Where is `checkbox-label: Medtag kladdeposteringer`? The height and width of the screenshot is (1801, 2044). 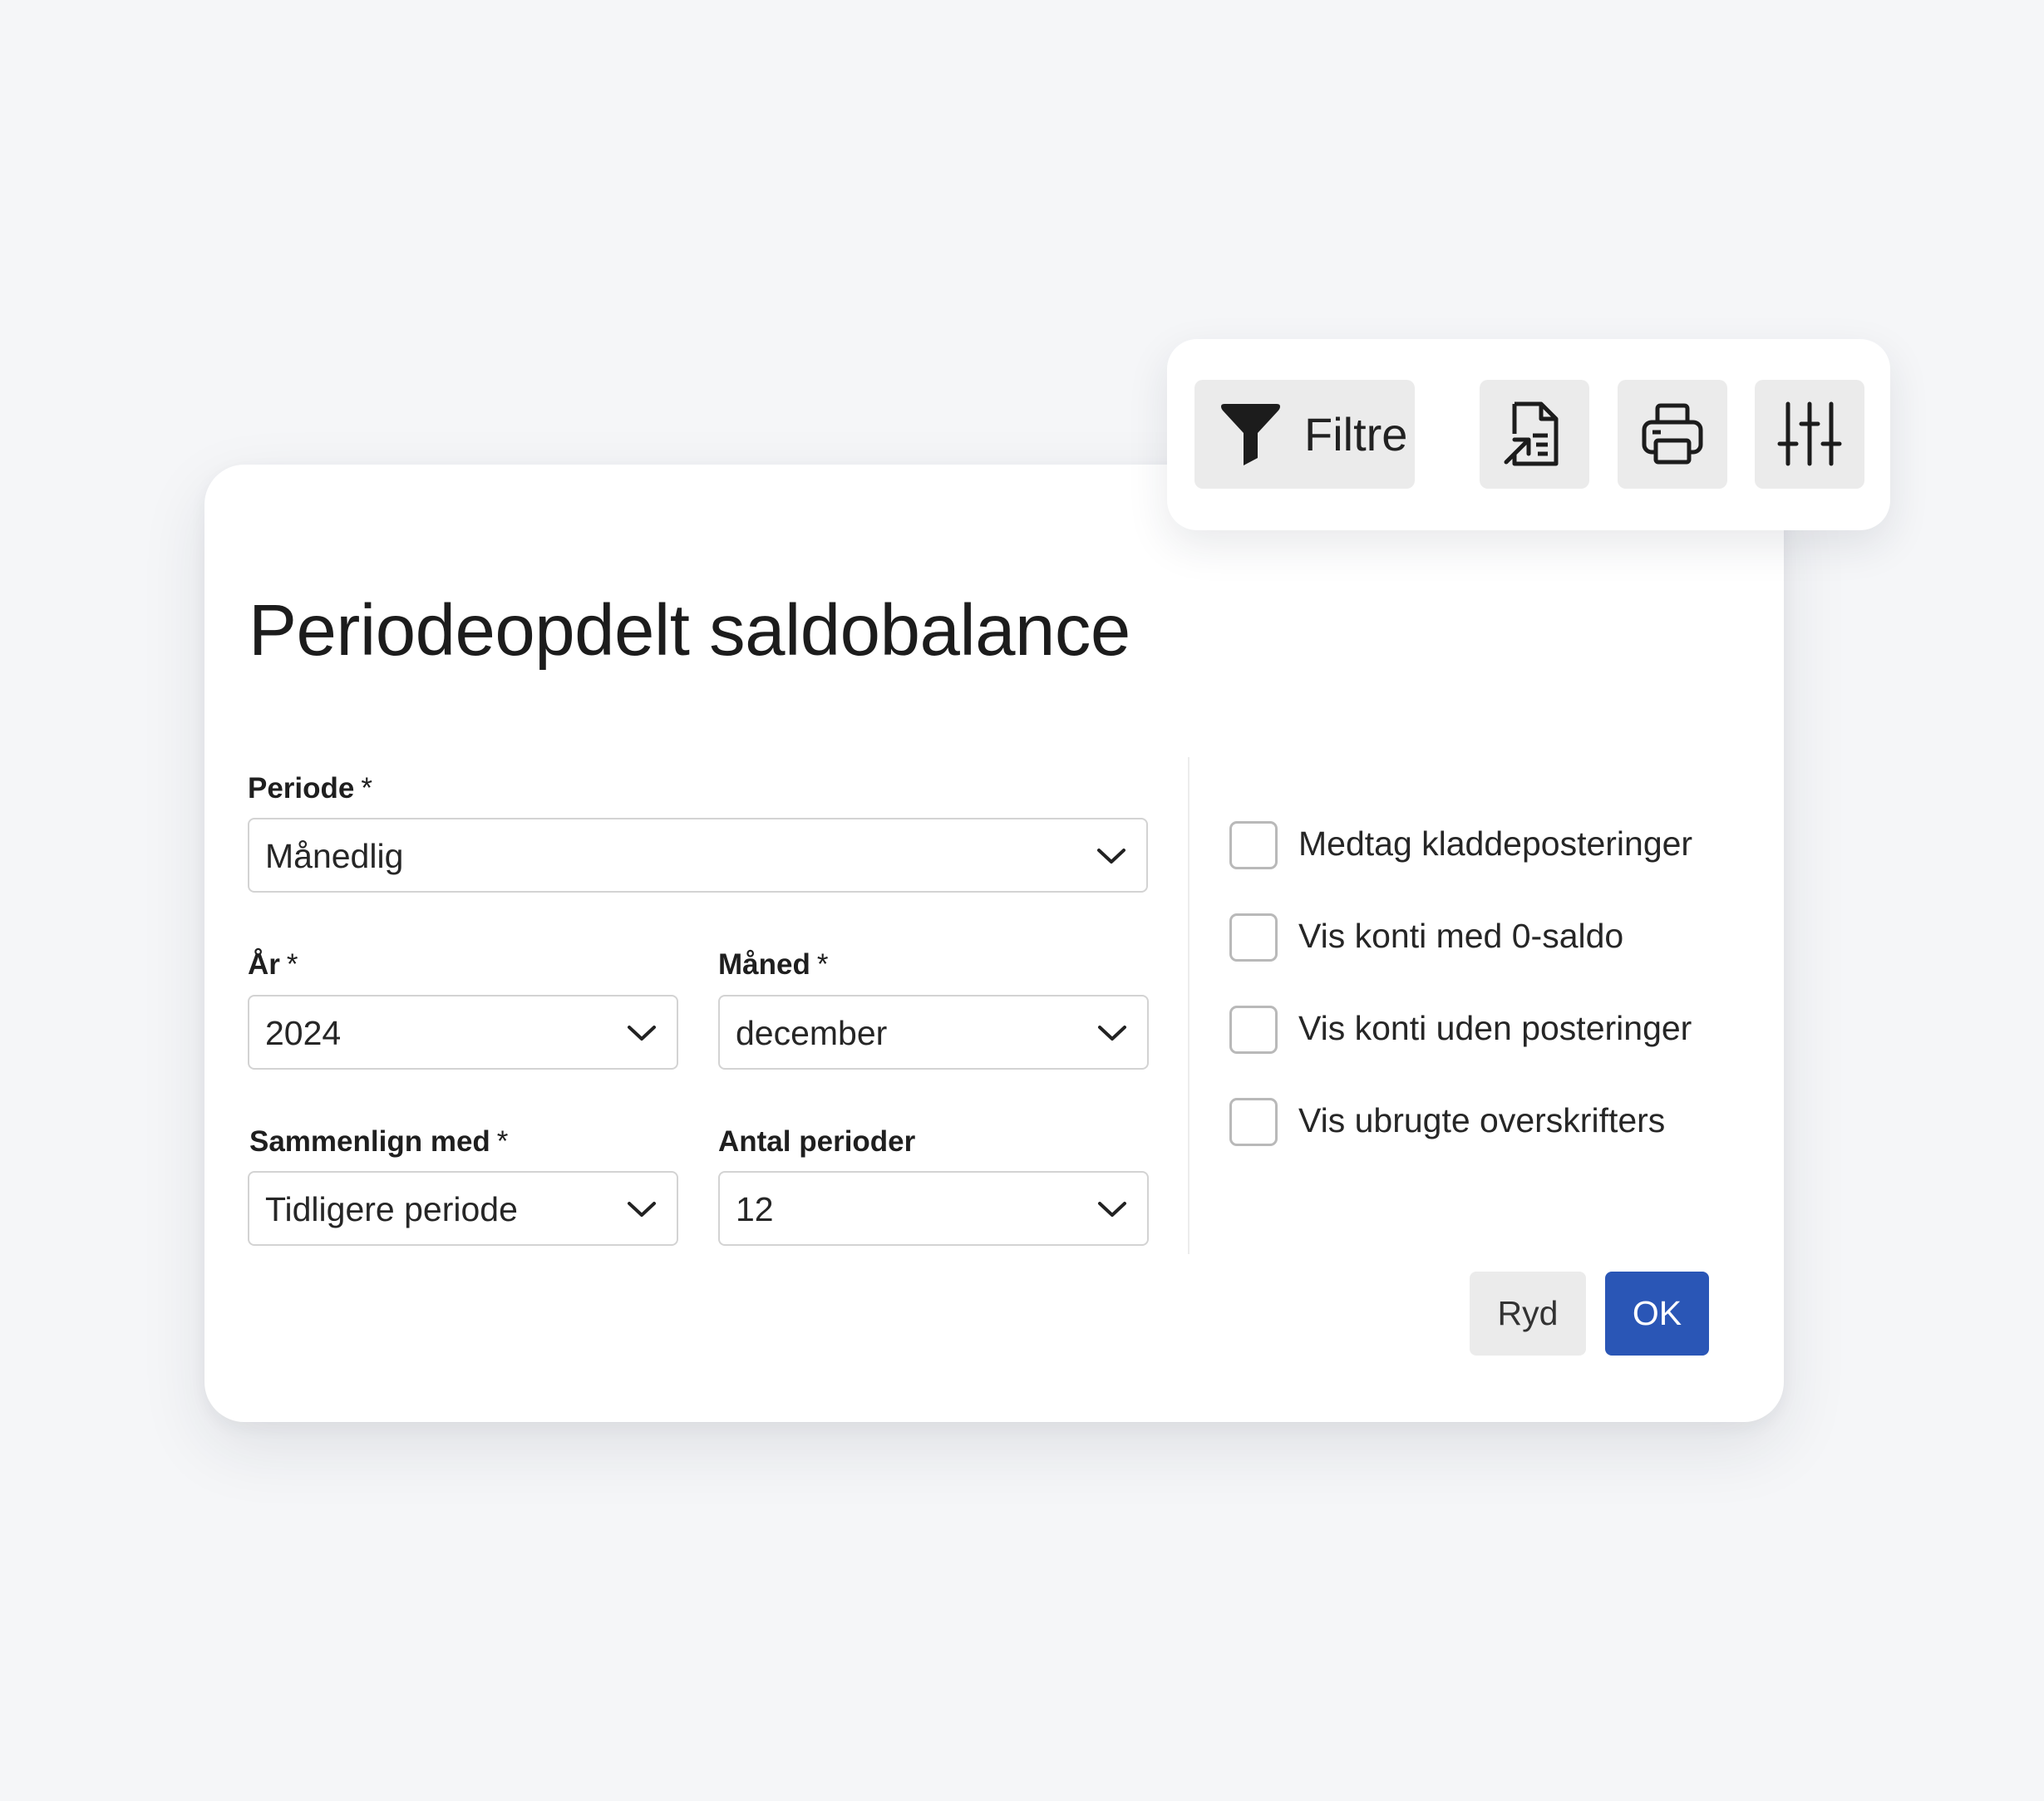 checkbox-label: Medtag kladdeposteringer is located at coordinates (1495, 843).